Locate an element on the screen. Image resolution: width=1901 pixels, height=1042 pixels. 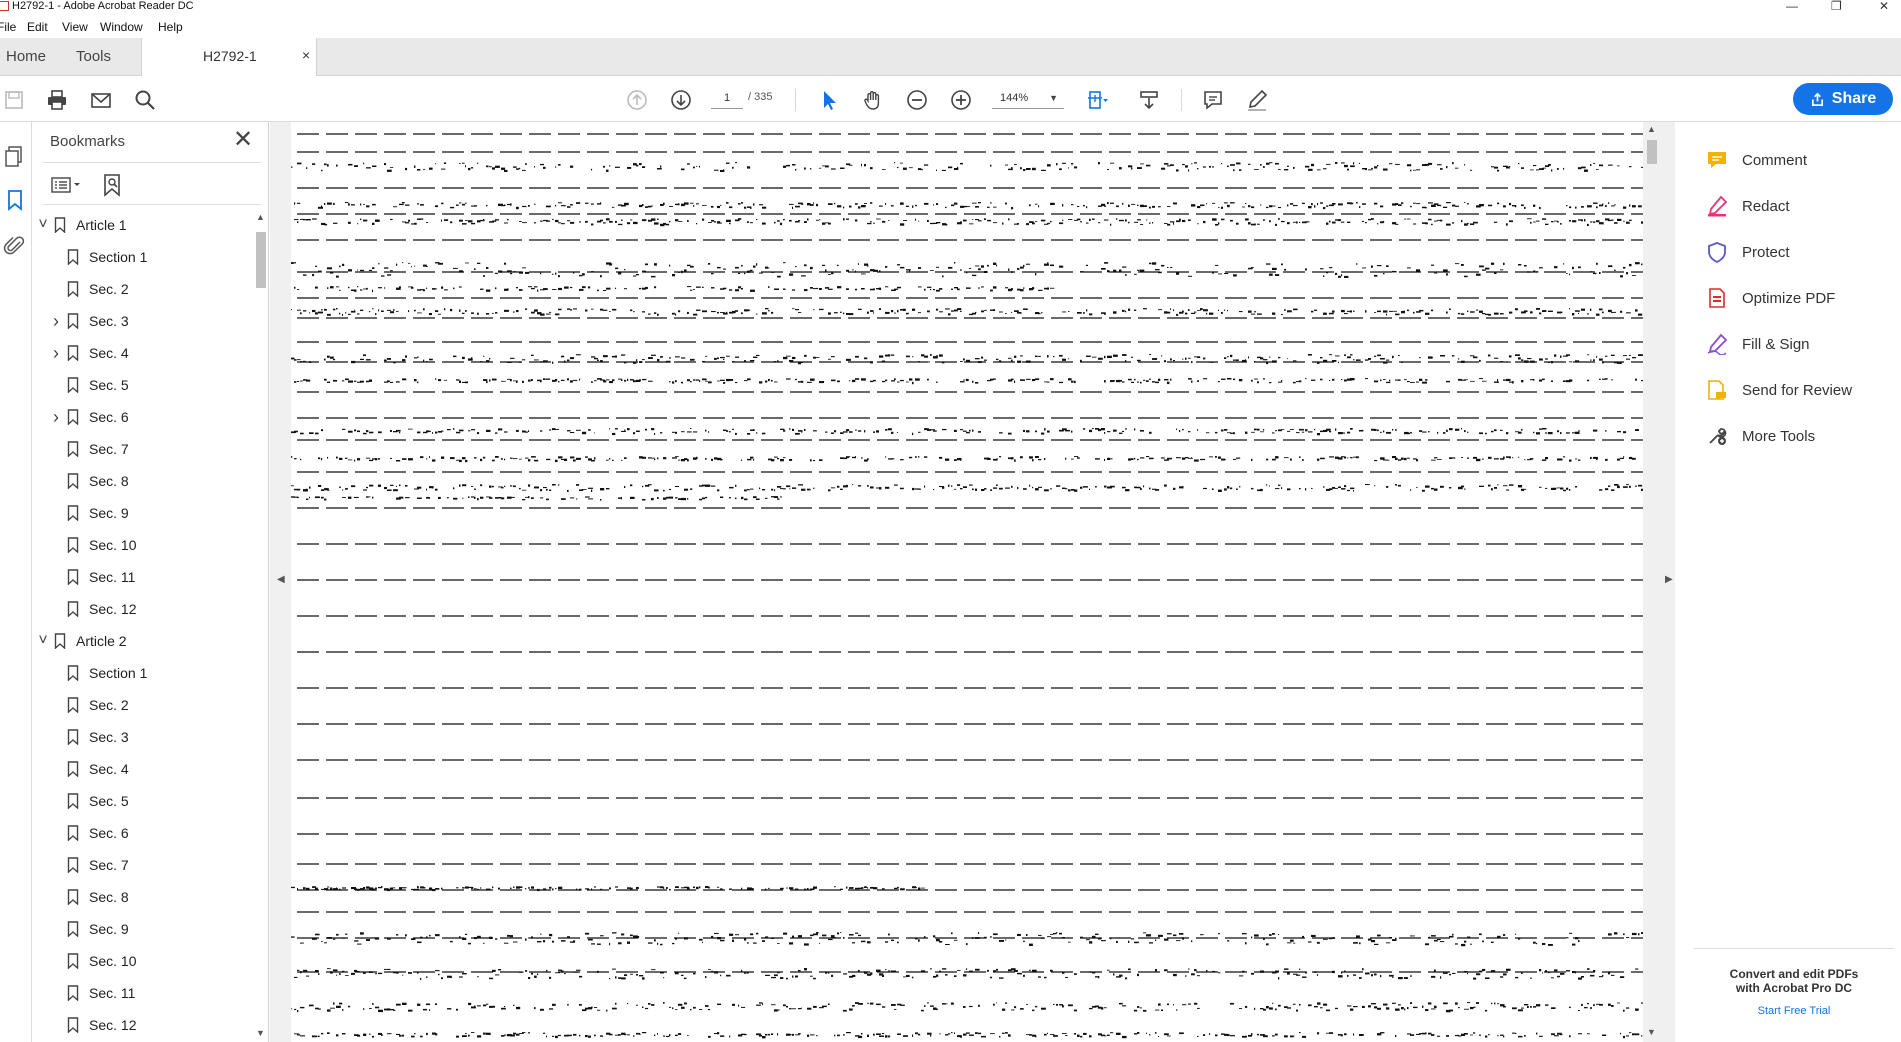
menu-window: Window is located at coordinates (121, 27).